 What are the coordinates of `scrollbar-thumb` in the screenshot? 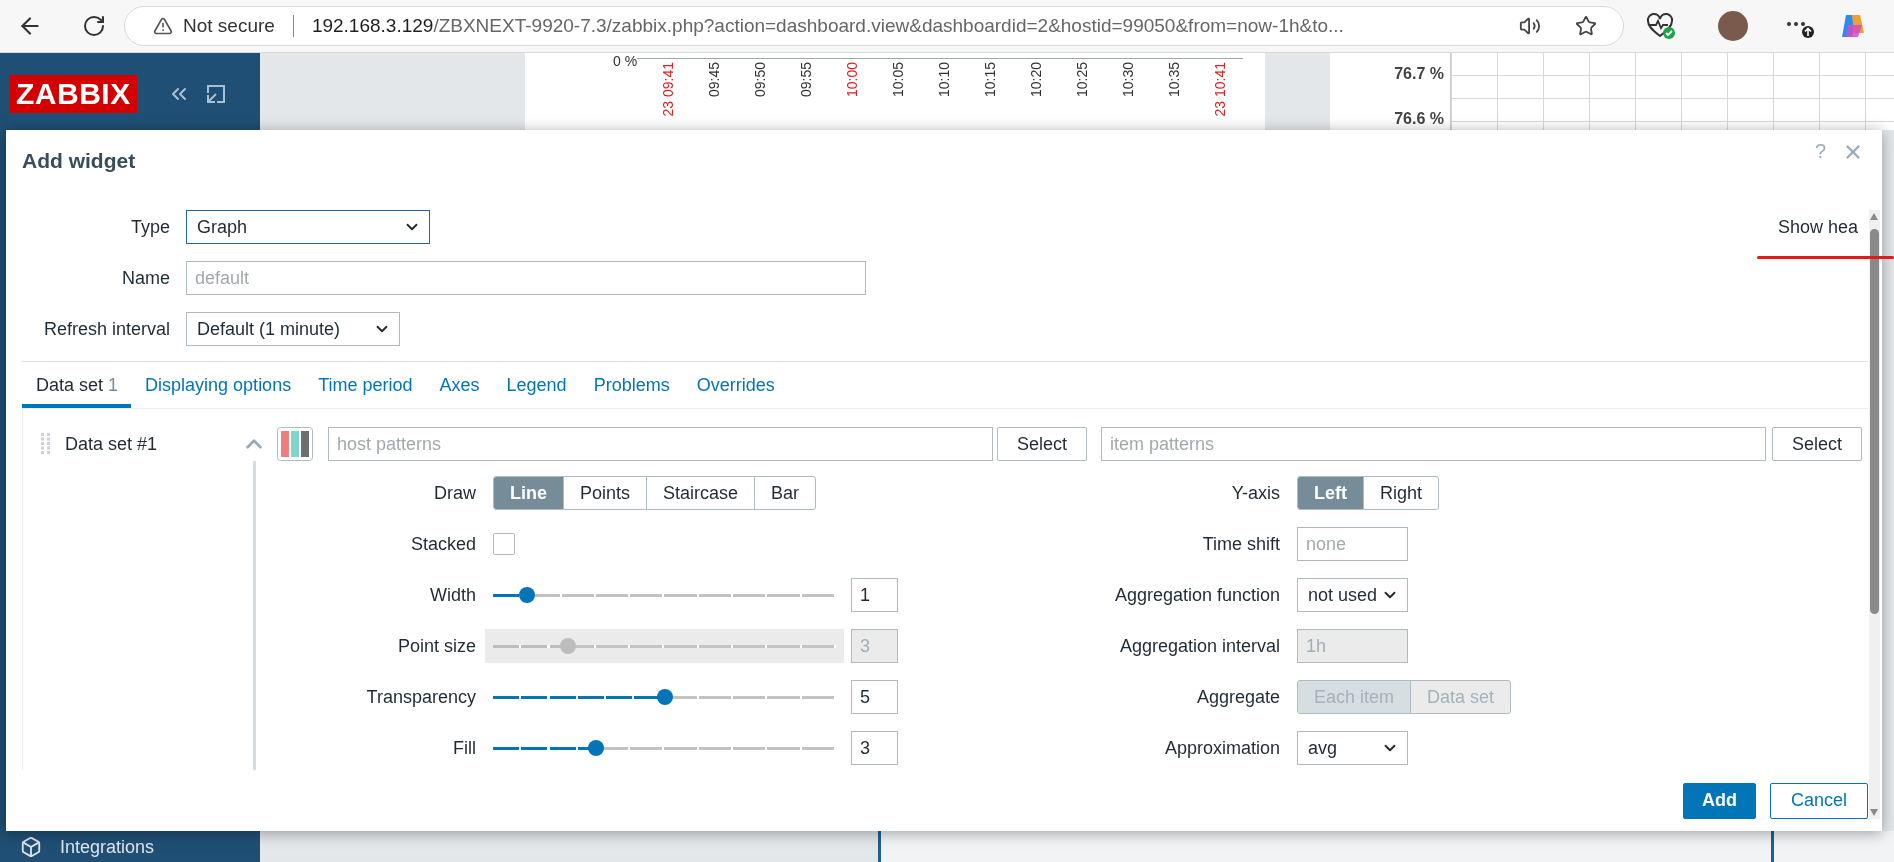 It's located at (1874, 421).